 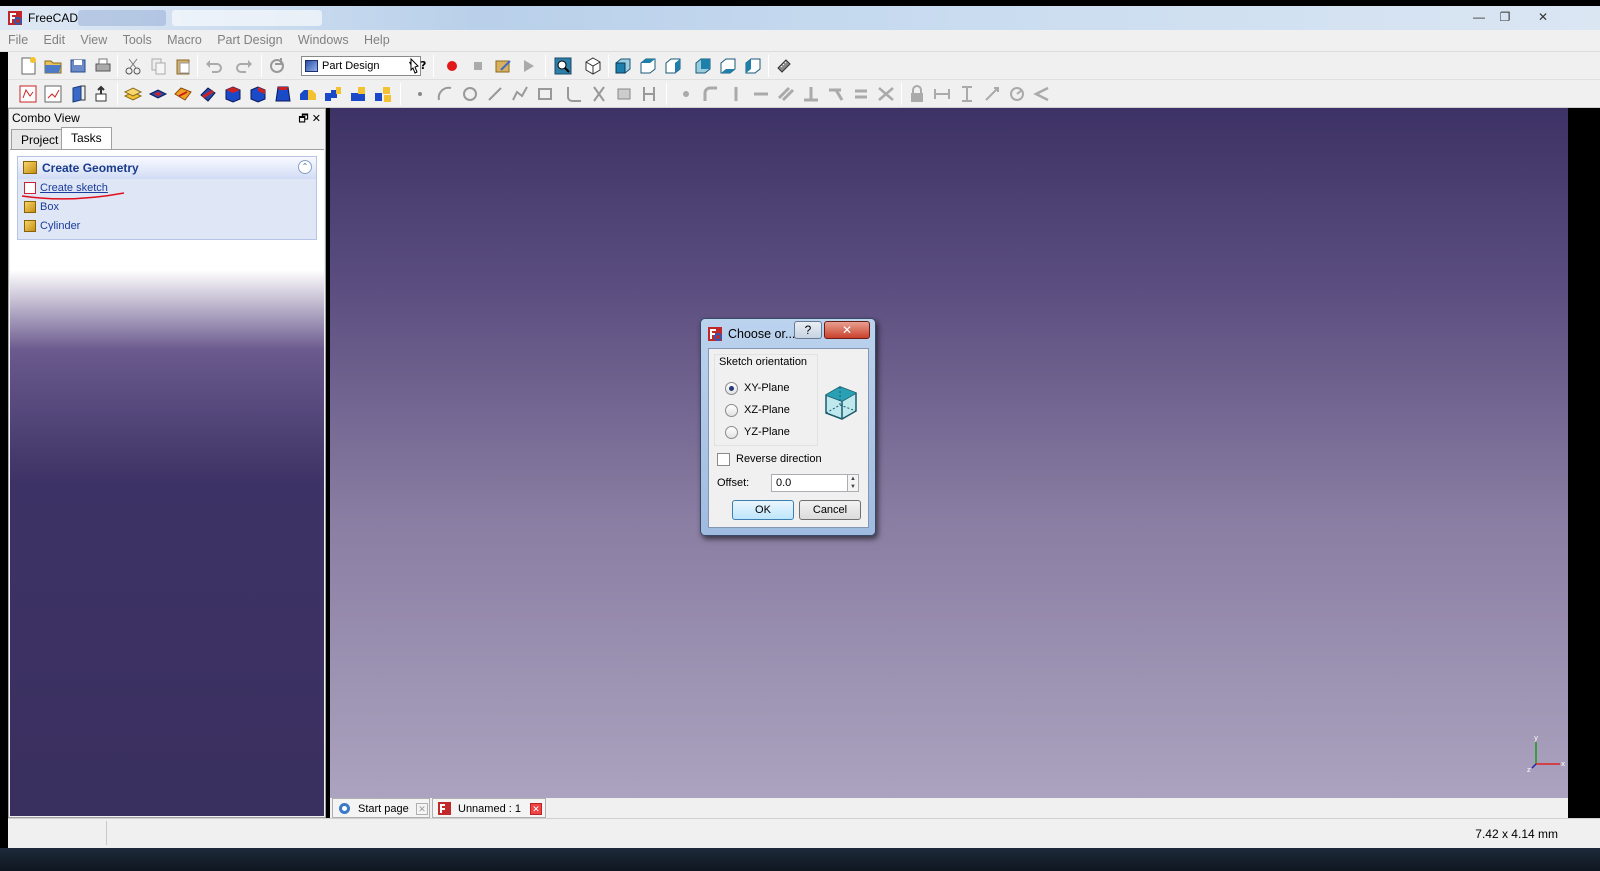 I want to click on groove-icon, so click(x=208, y=94).